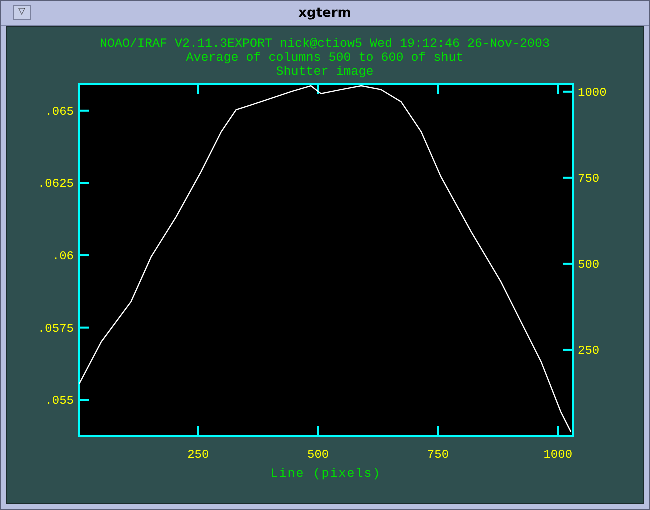  Describe the element at coordinates (325, 58) in the screenshot. I see `plot-title: Average of columns 500 to 600 of shut` at that location.